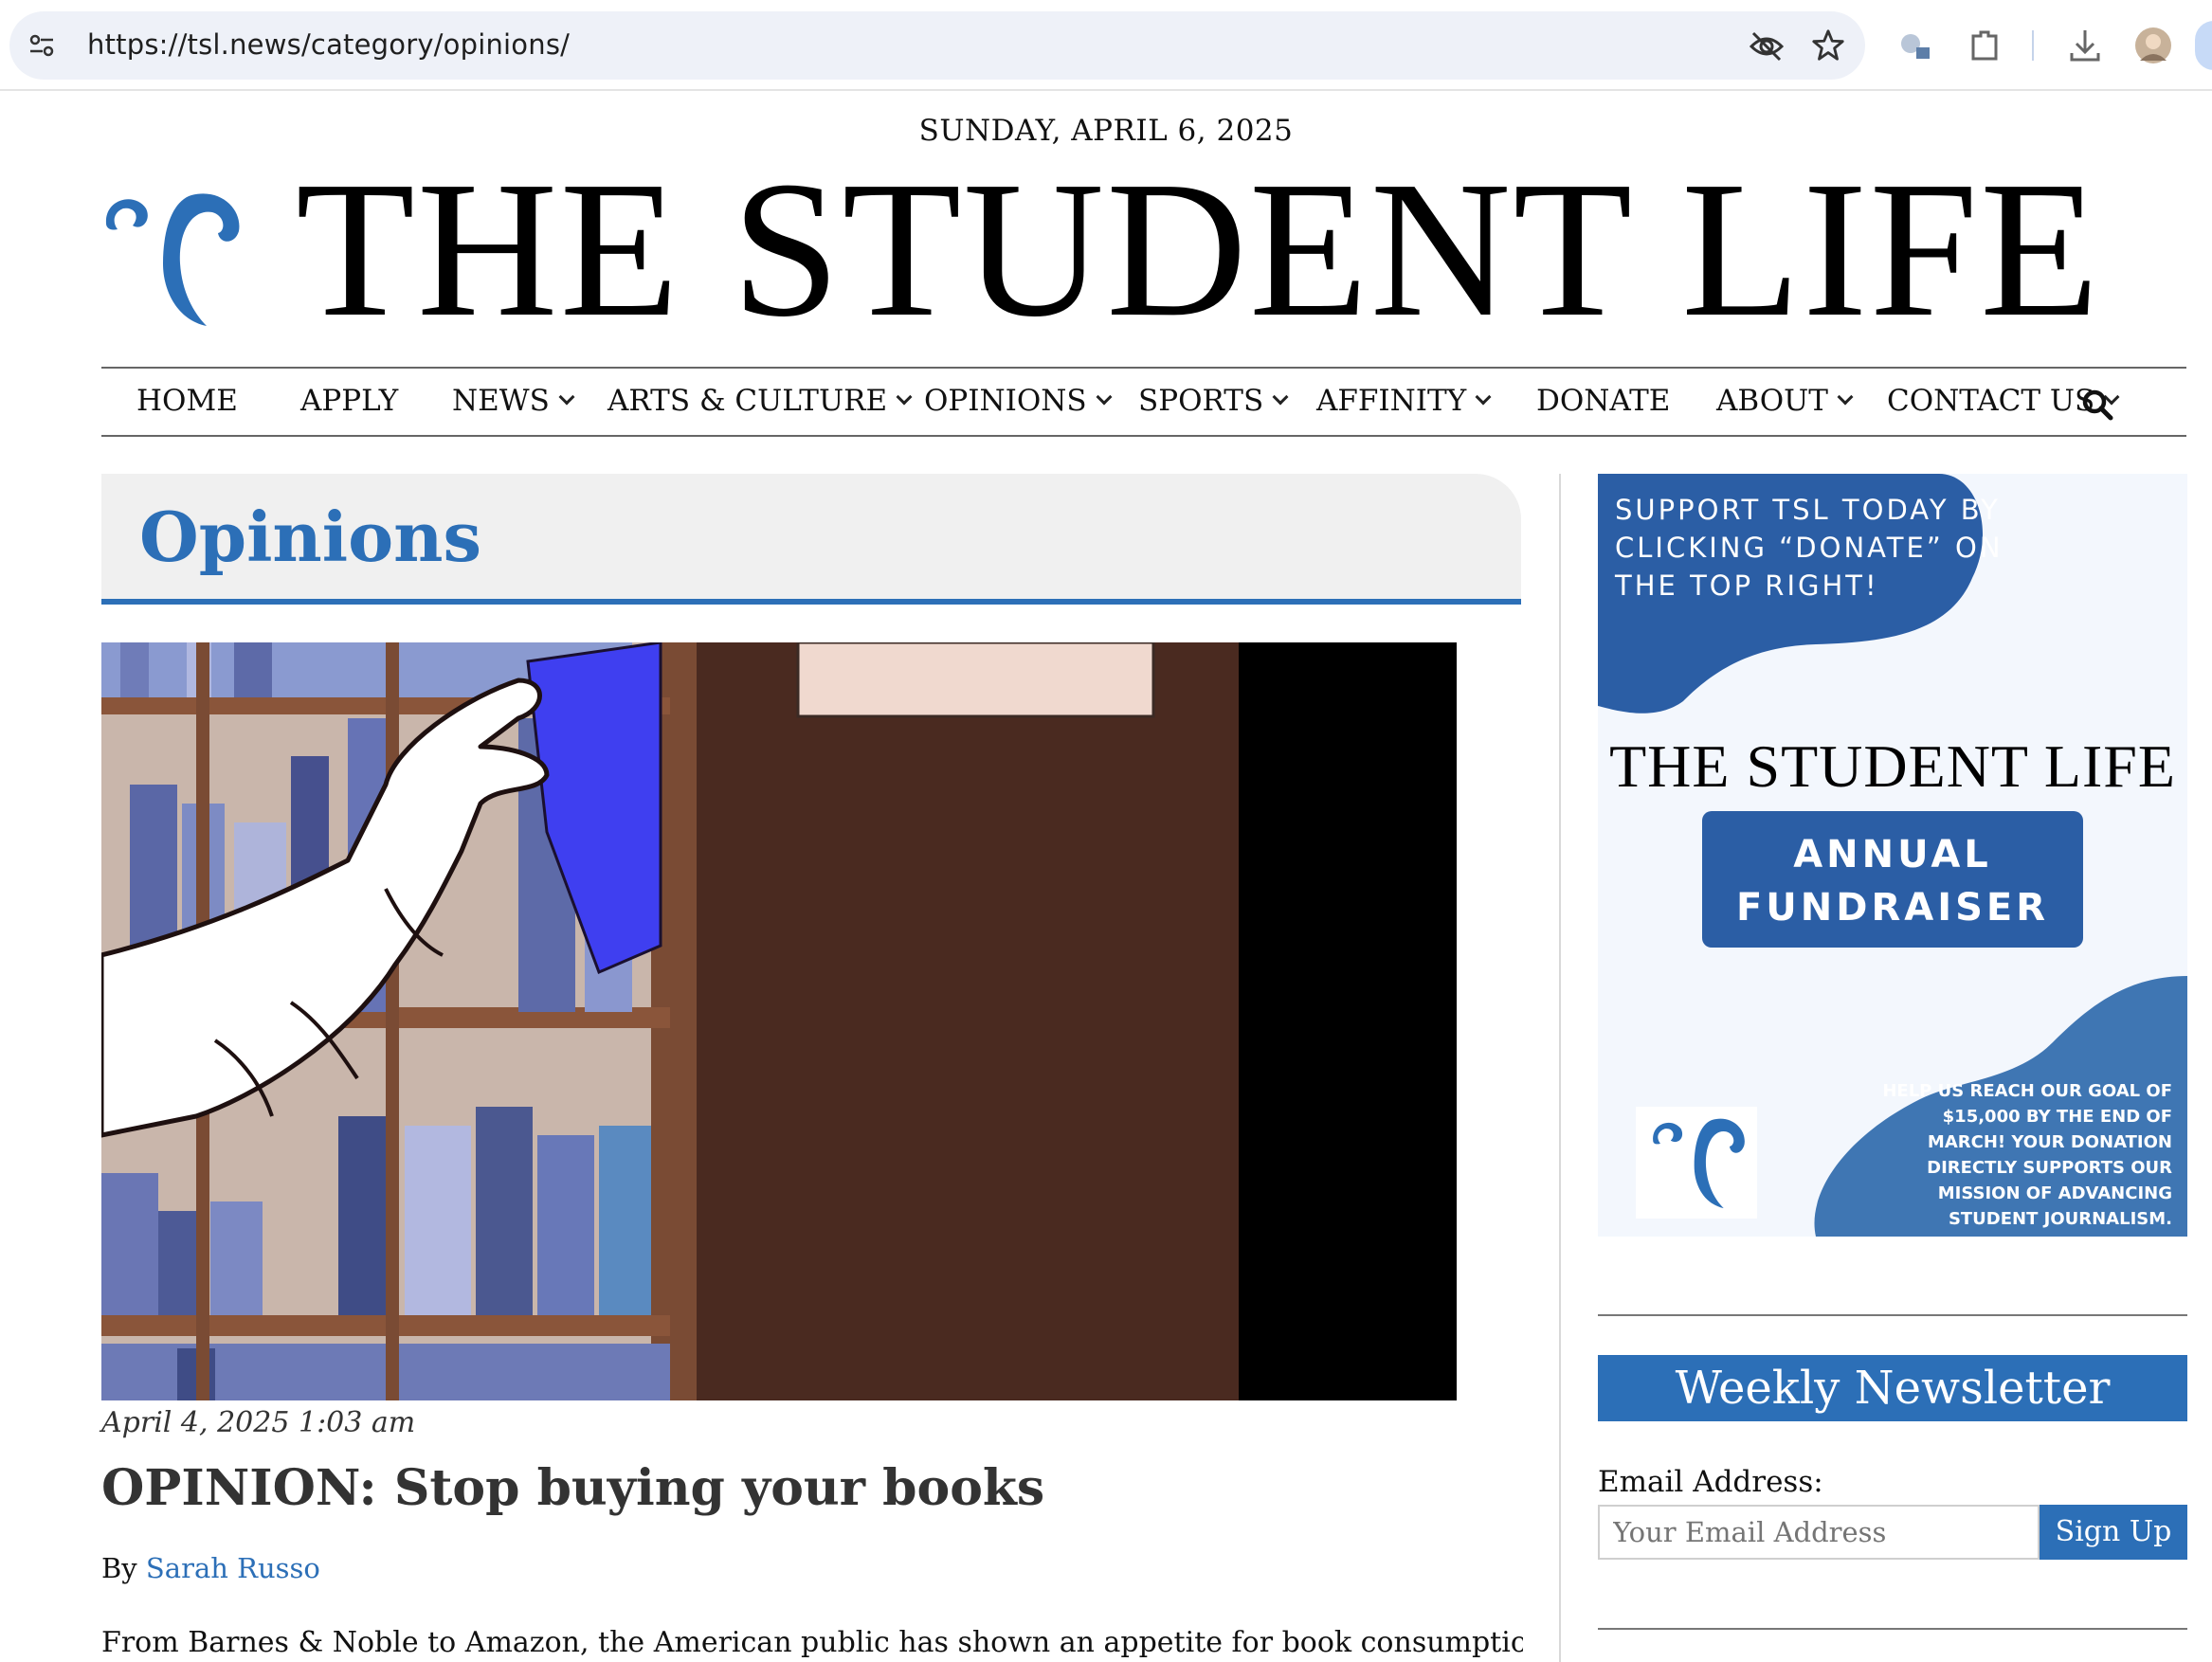  Describe the element at coordinates (1892, 879) in the screenshot. I see `annual-fundraiser-button: ANNUAL FUNDRAISER` at that location.